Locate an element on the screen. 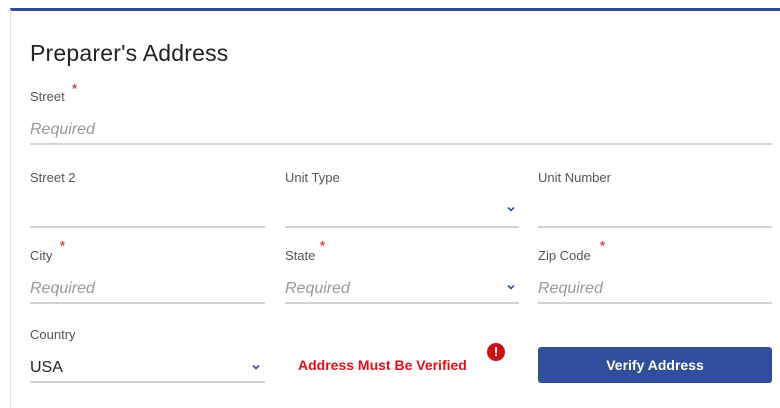 This screenshot has width=780, height=408. country-label: Country is located at coordinates (53, 334).